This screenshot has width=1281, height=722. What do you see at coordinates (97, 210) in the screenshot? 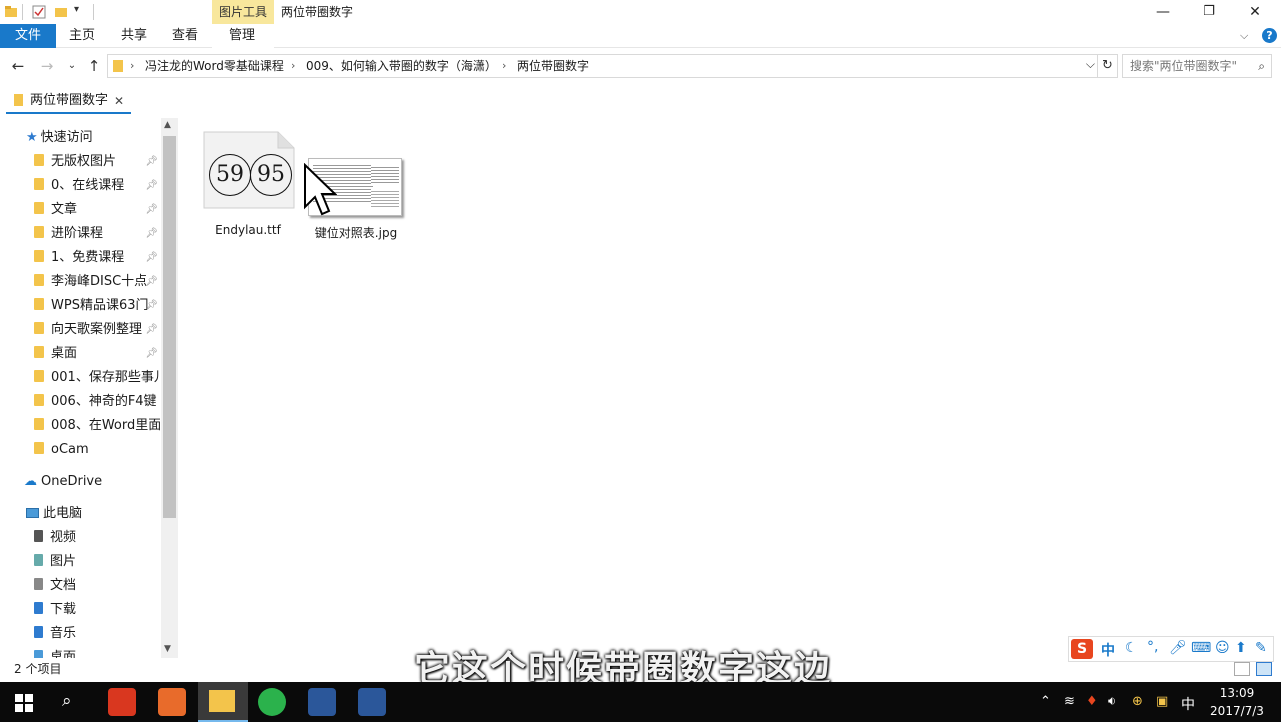
I see `nav-quick-access-item: 文章 📌︎` at bounding box center [97, 210].